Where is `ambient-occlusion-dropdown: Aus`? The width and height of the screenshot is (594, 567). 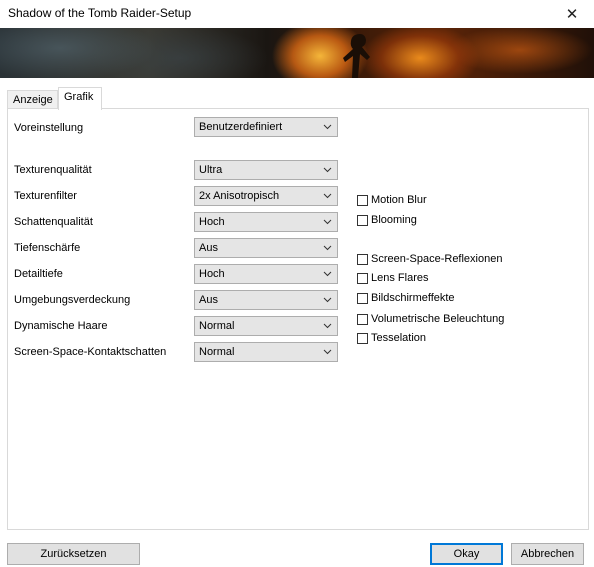 ambient-occlusion-dropdown: Aus is located at coordinates (266, 300).